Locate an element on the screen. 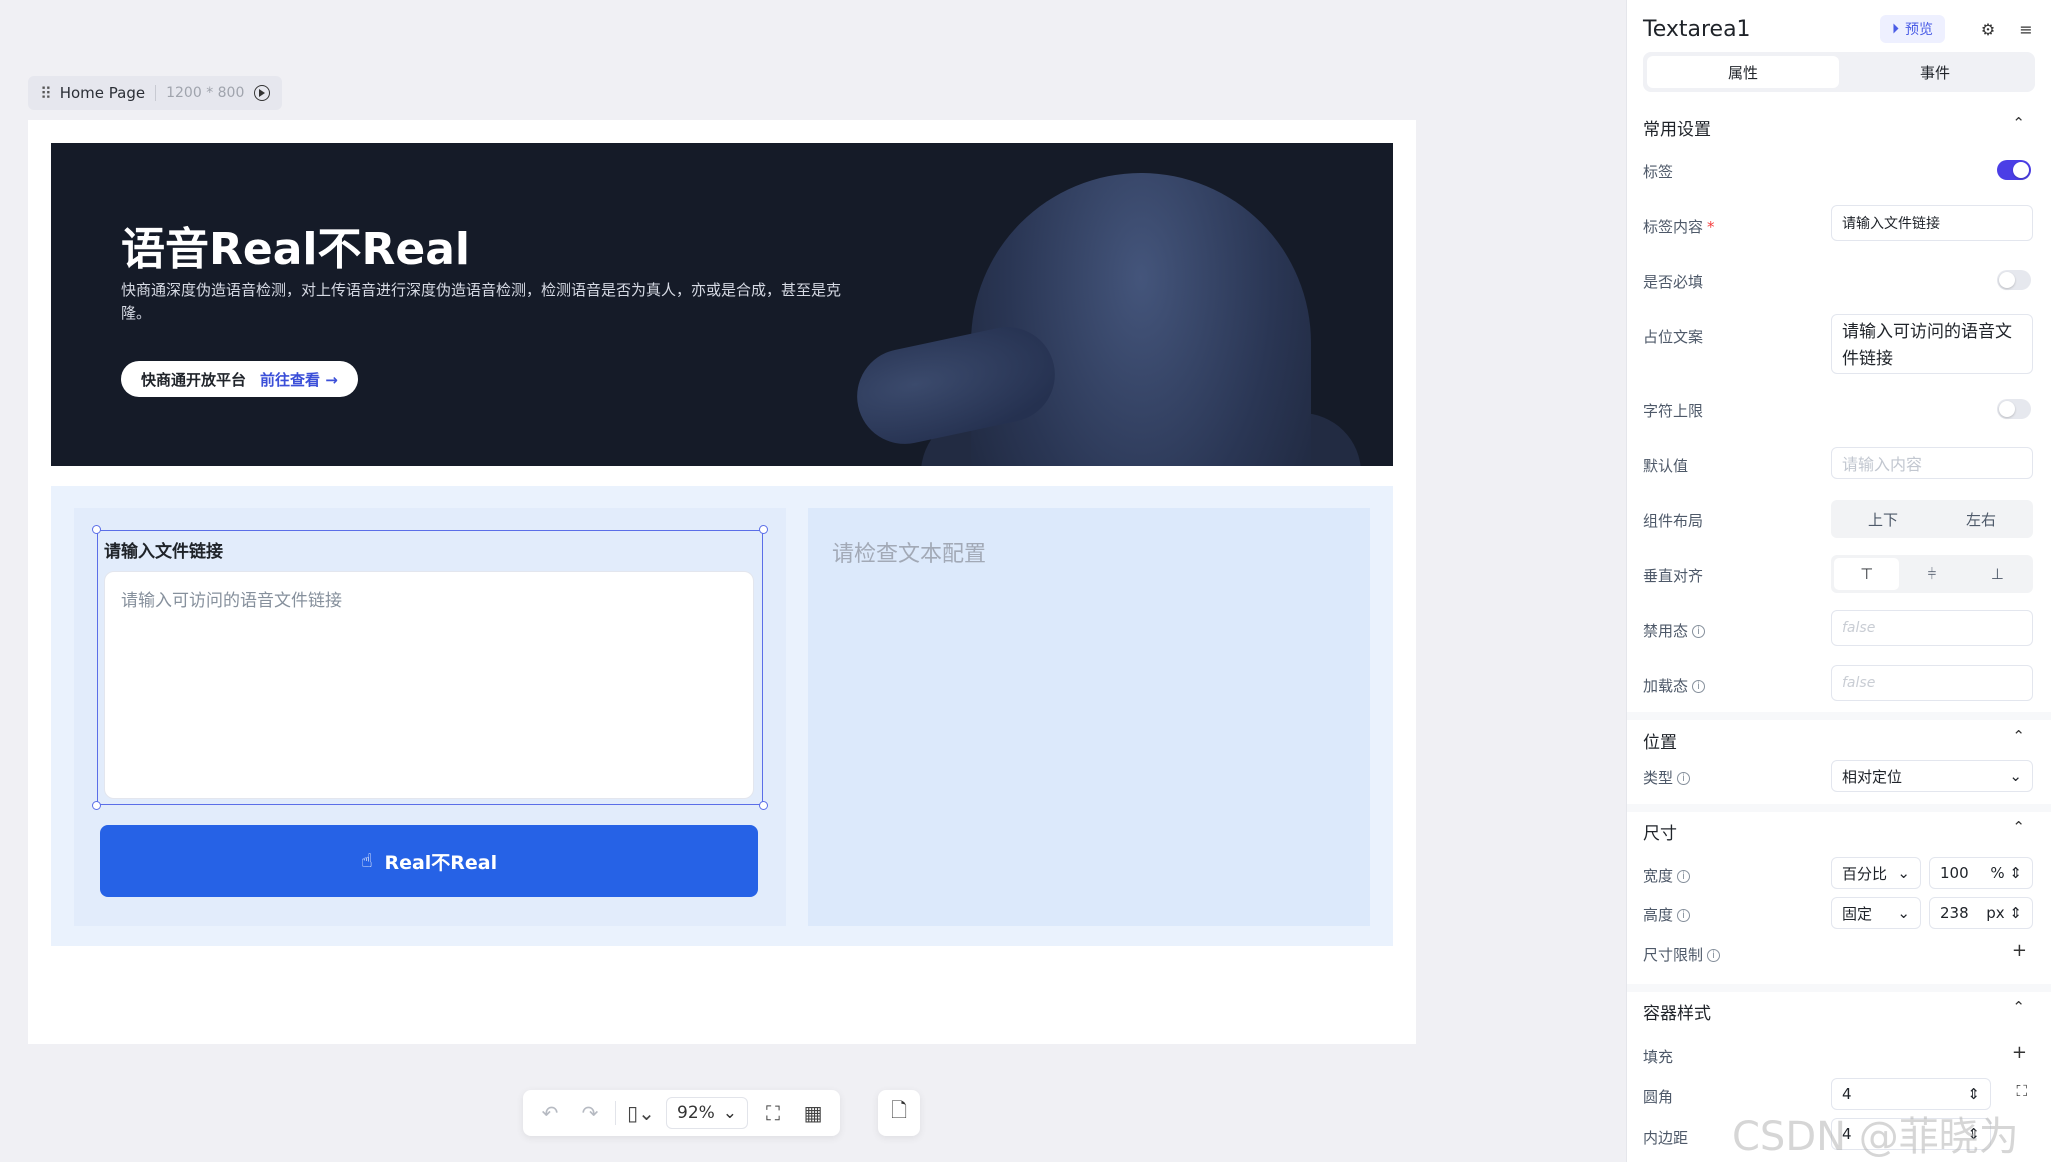  grid-icon: ▦ is located at coordinates (813, 1113).